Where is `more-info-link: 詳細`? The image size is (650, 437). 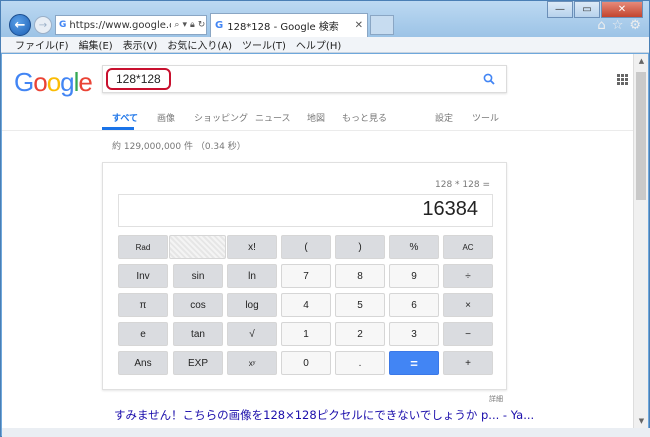
more-info-link: 詳細 is located at coordinates (496, 399).